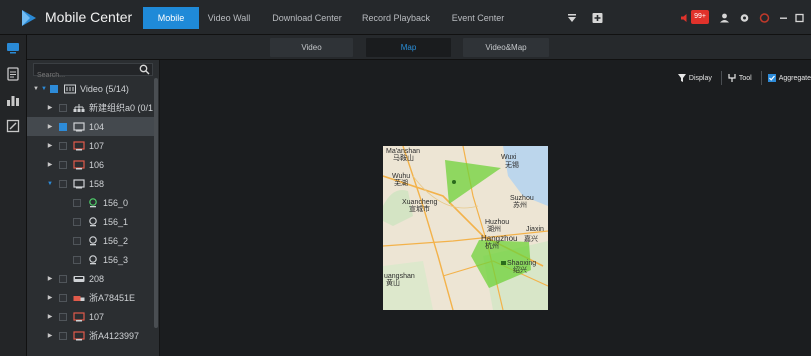 The width and height of the screenshot is (811, 356). What do you see at coordinates (393, 283) in the screenshot?
I see `map-label: 黄山` at bounding box center [393, 283].